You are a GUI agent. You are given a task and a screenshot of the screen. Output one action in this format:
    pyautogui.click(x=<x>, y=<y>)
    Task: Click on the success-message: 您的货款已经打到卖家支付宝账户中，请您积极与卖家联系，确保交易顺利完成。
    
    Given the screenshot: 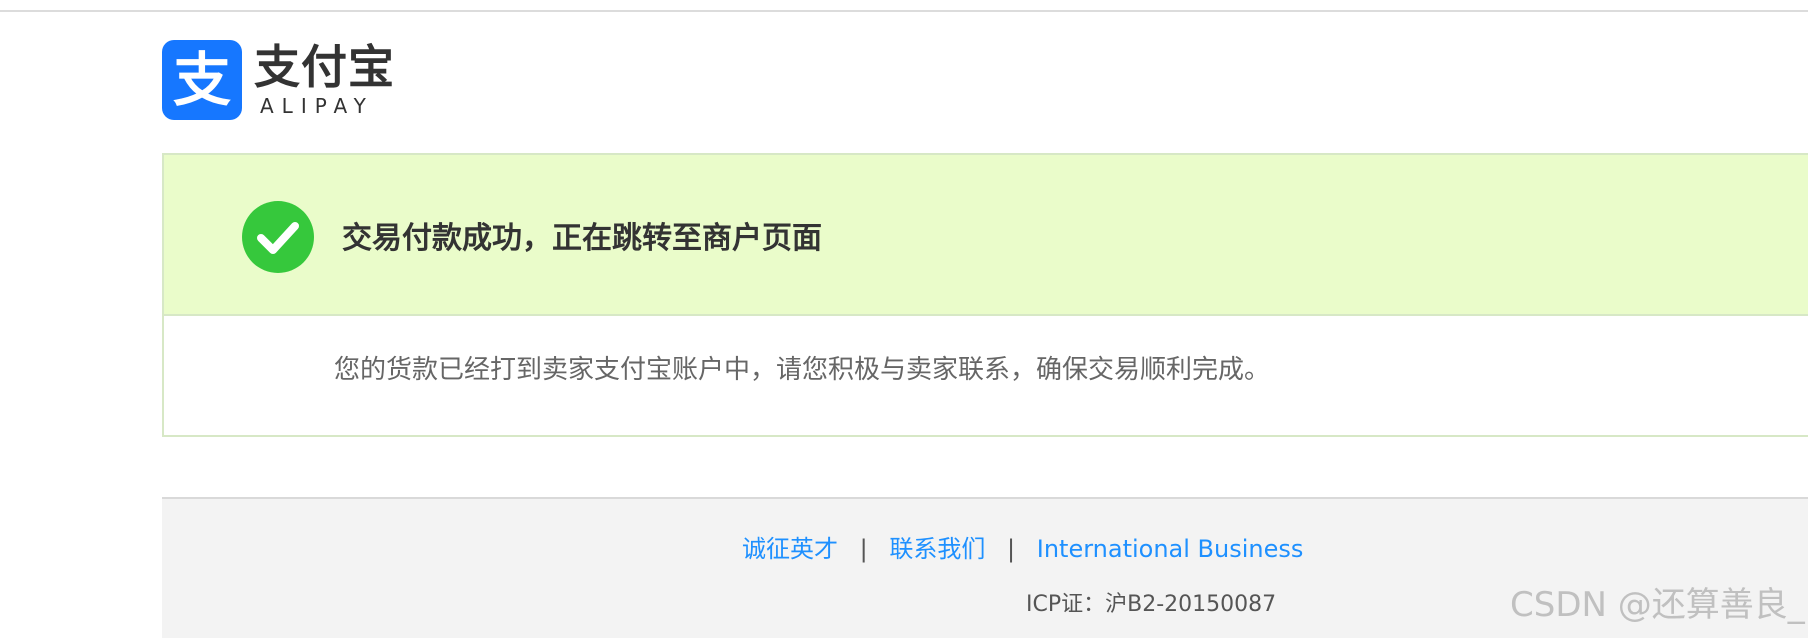 What is the action you would take?
    pyautogui.click(x=802, y=370)
    